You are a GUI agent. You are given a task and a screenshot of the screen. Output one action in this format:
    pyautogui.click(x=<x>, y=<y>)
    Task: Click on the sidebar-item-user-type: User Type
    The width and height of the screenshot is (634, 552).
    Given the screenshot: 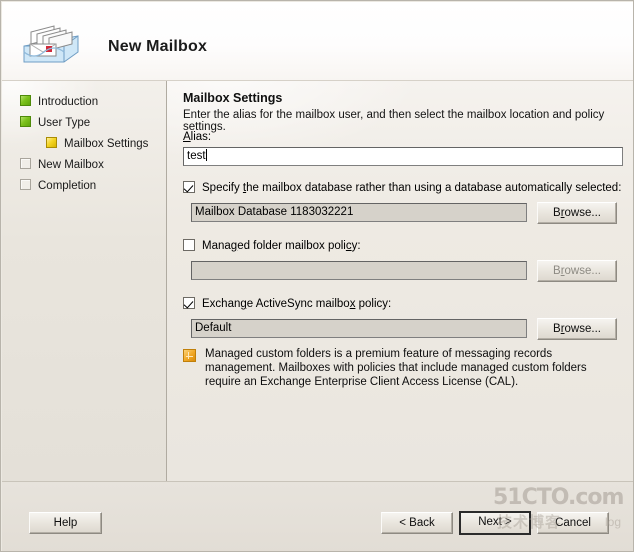 What is the action you would take?
    pyautogui.click(x=55, y=123)
    